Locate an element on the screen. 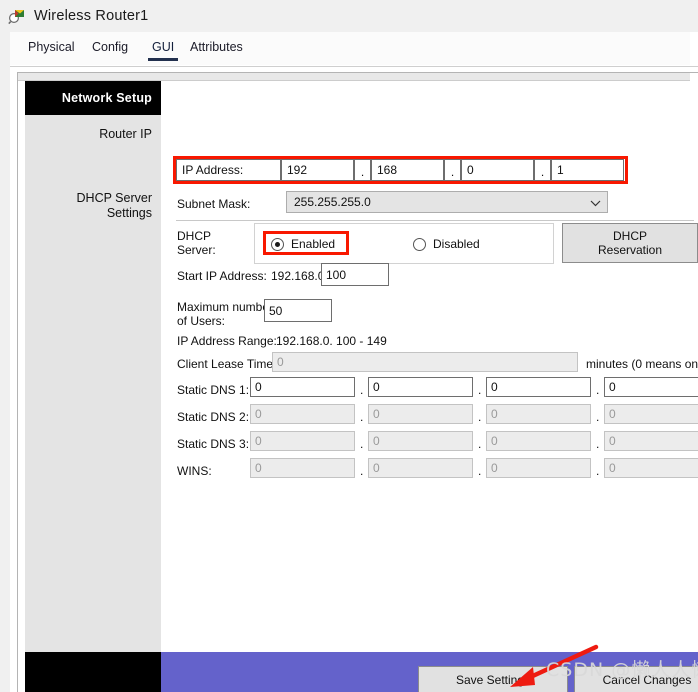  static-dns-2-octet2-input: 0 is located at coordinates (420, 414).